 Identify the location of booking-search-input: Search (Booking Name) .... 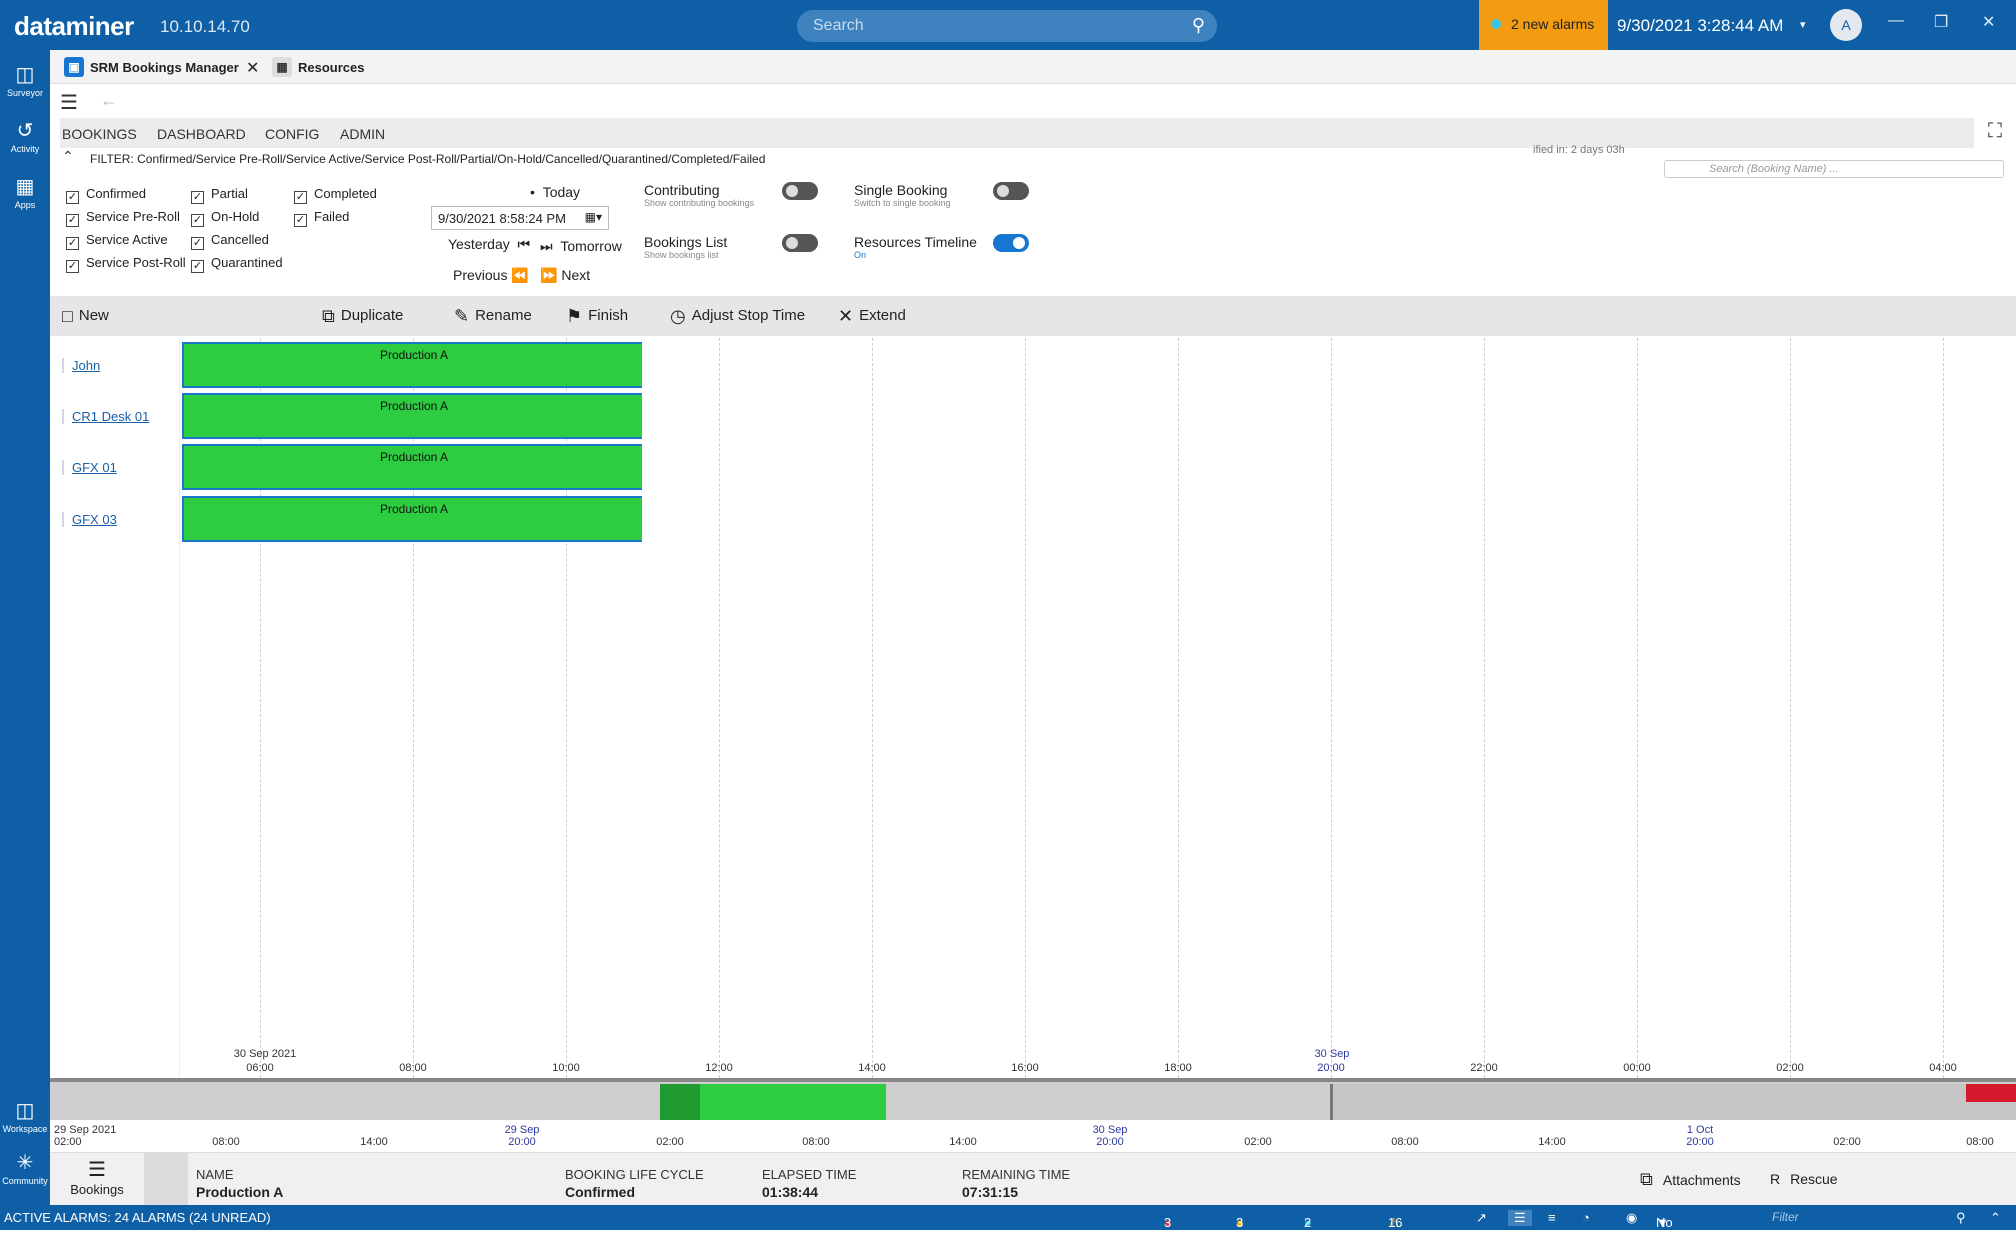
(1834, 169).